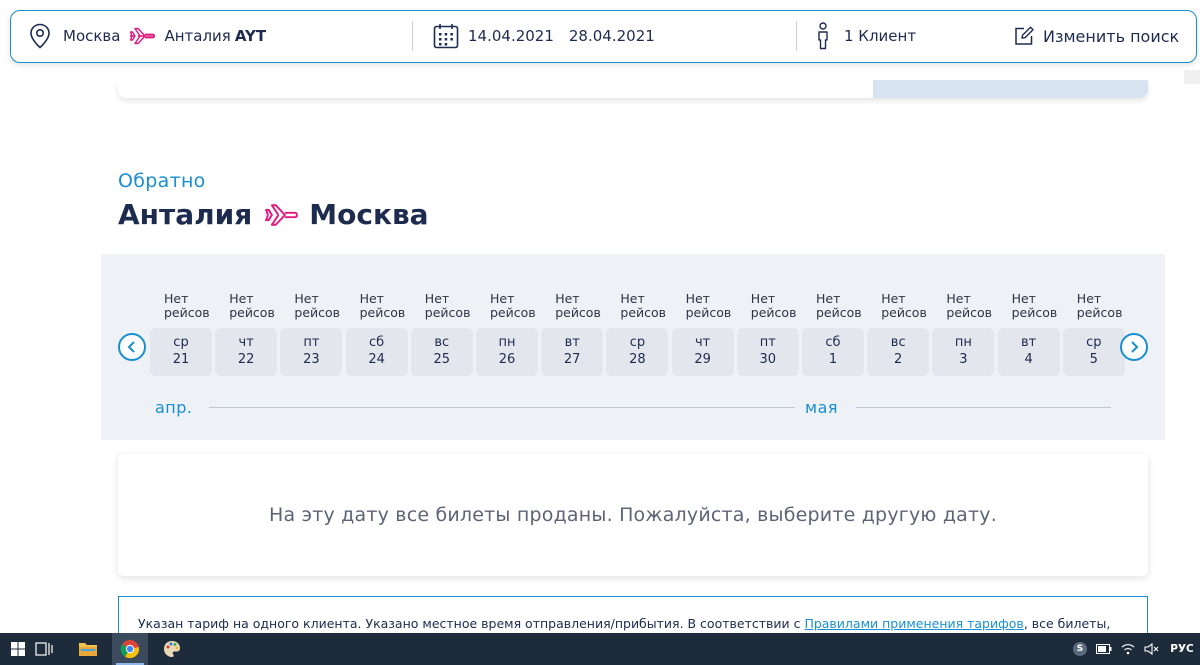 The width and height of the screenshot is (1200, 665). I want to click on fare-rules-link: Правилами применения тарифов, so click(913, 623).